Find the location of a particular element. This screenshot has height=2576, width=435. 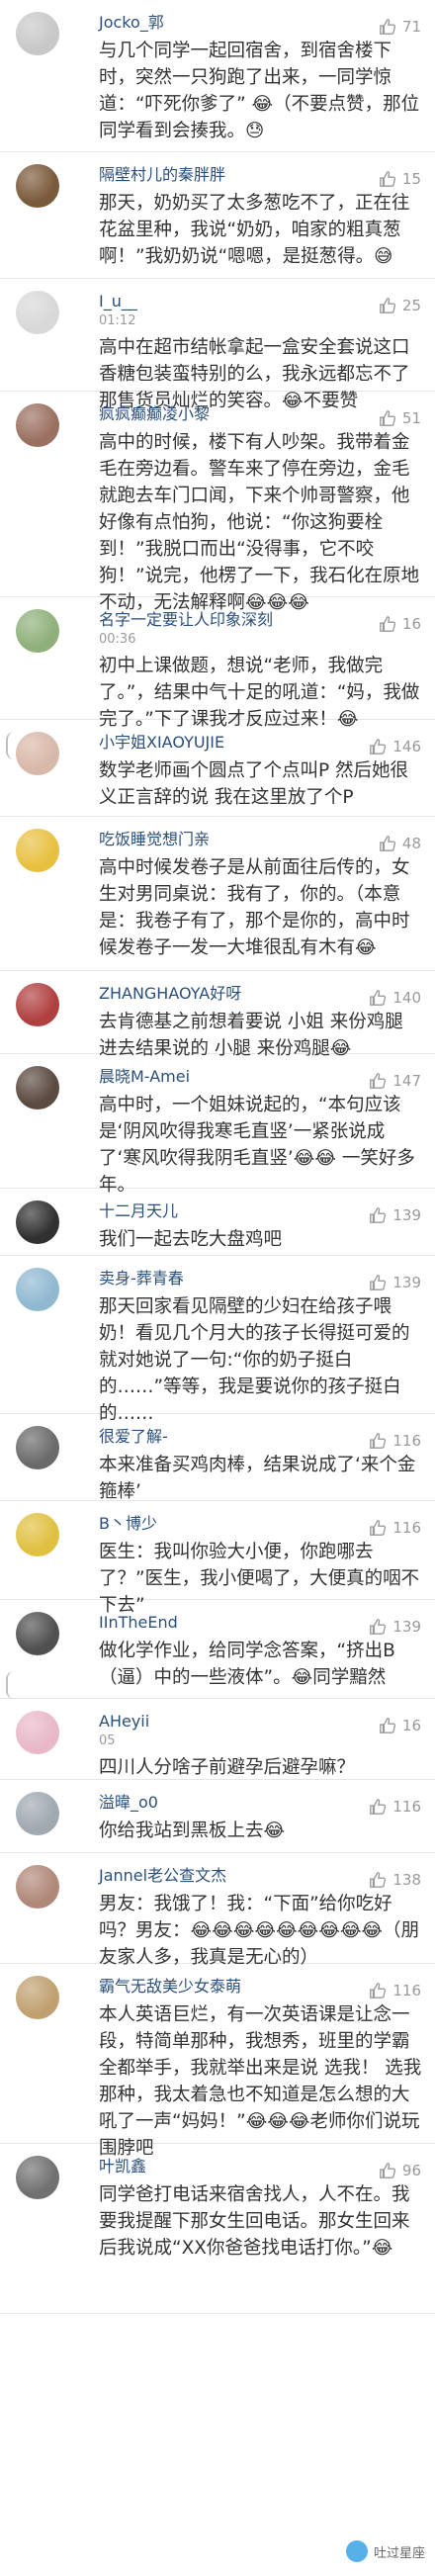

watermark-text: 吐过星座 is located at coordinates (399, 2553).